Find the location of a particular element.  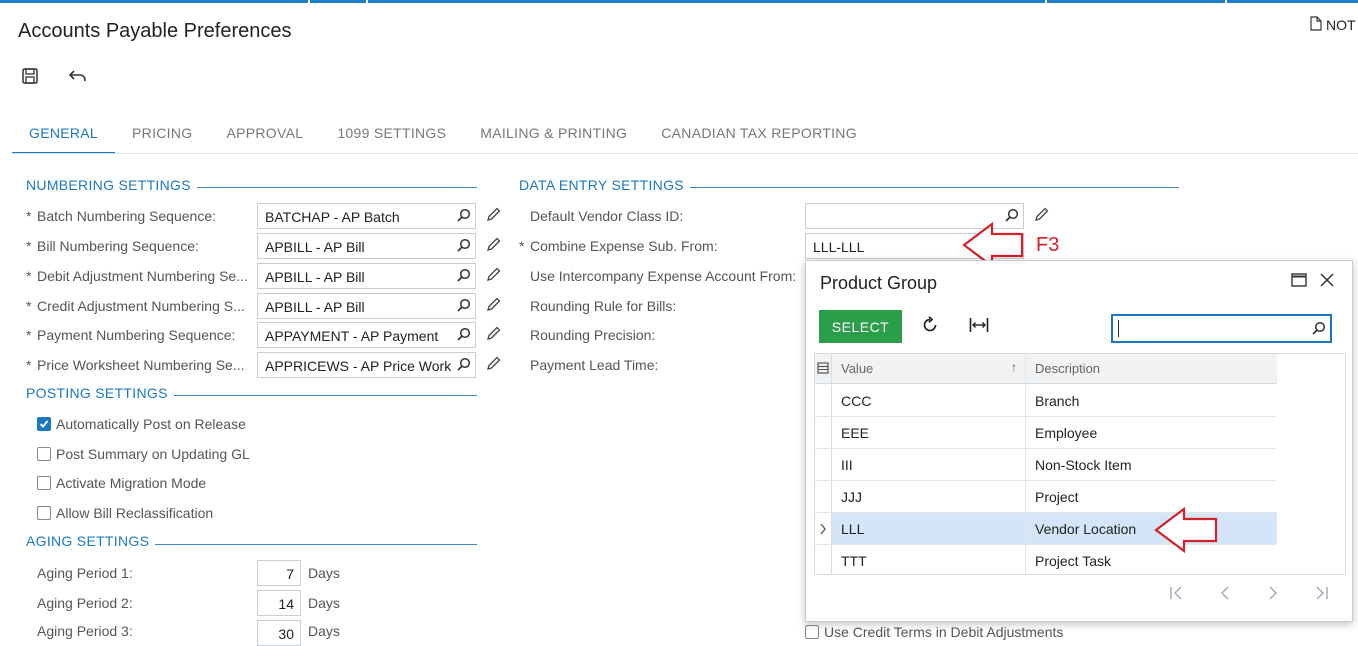

aging-period-1-unit: Days is located at coordinates (324, 573).